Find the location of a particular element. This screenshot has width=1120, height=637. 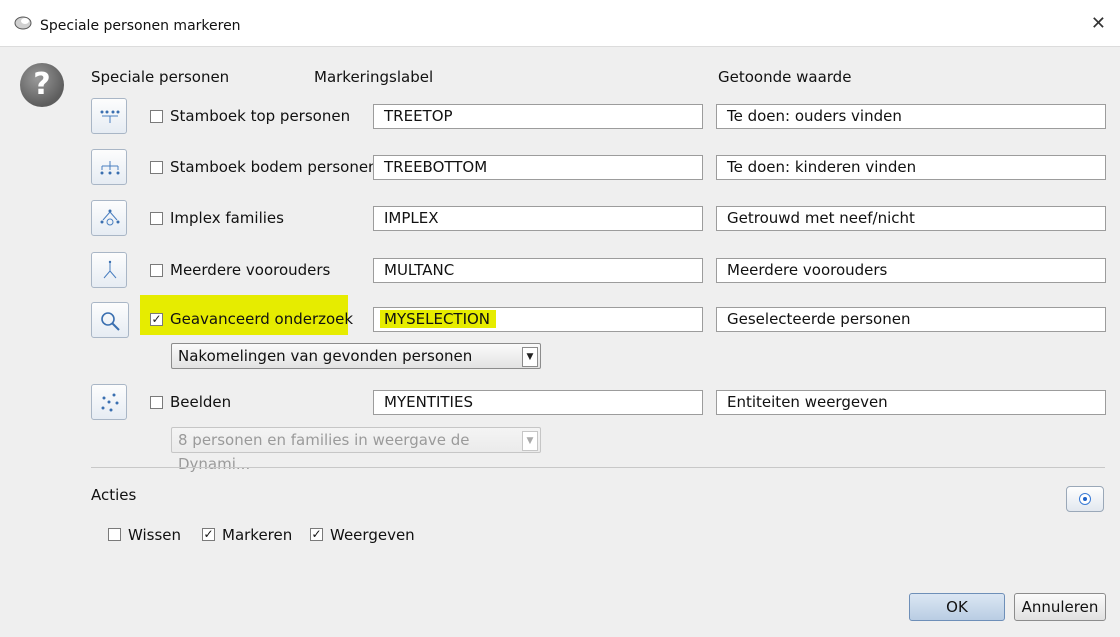

cancel-button: Annuleren is located at coordinates (1060, 607).